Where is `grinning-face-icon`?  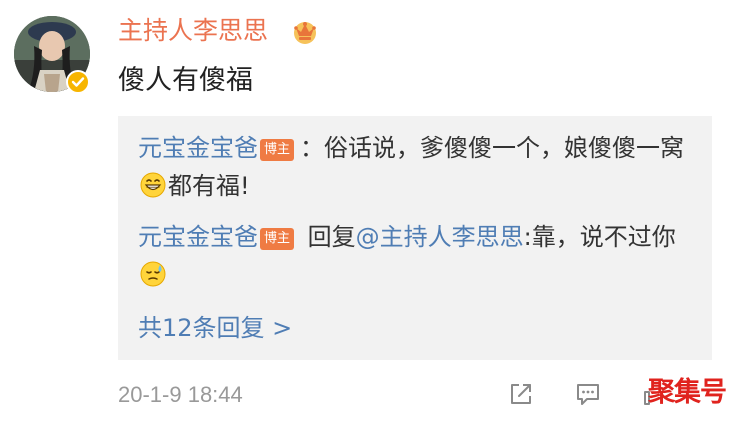 grinning-face-icon is located at coordinates (153, 185).